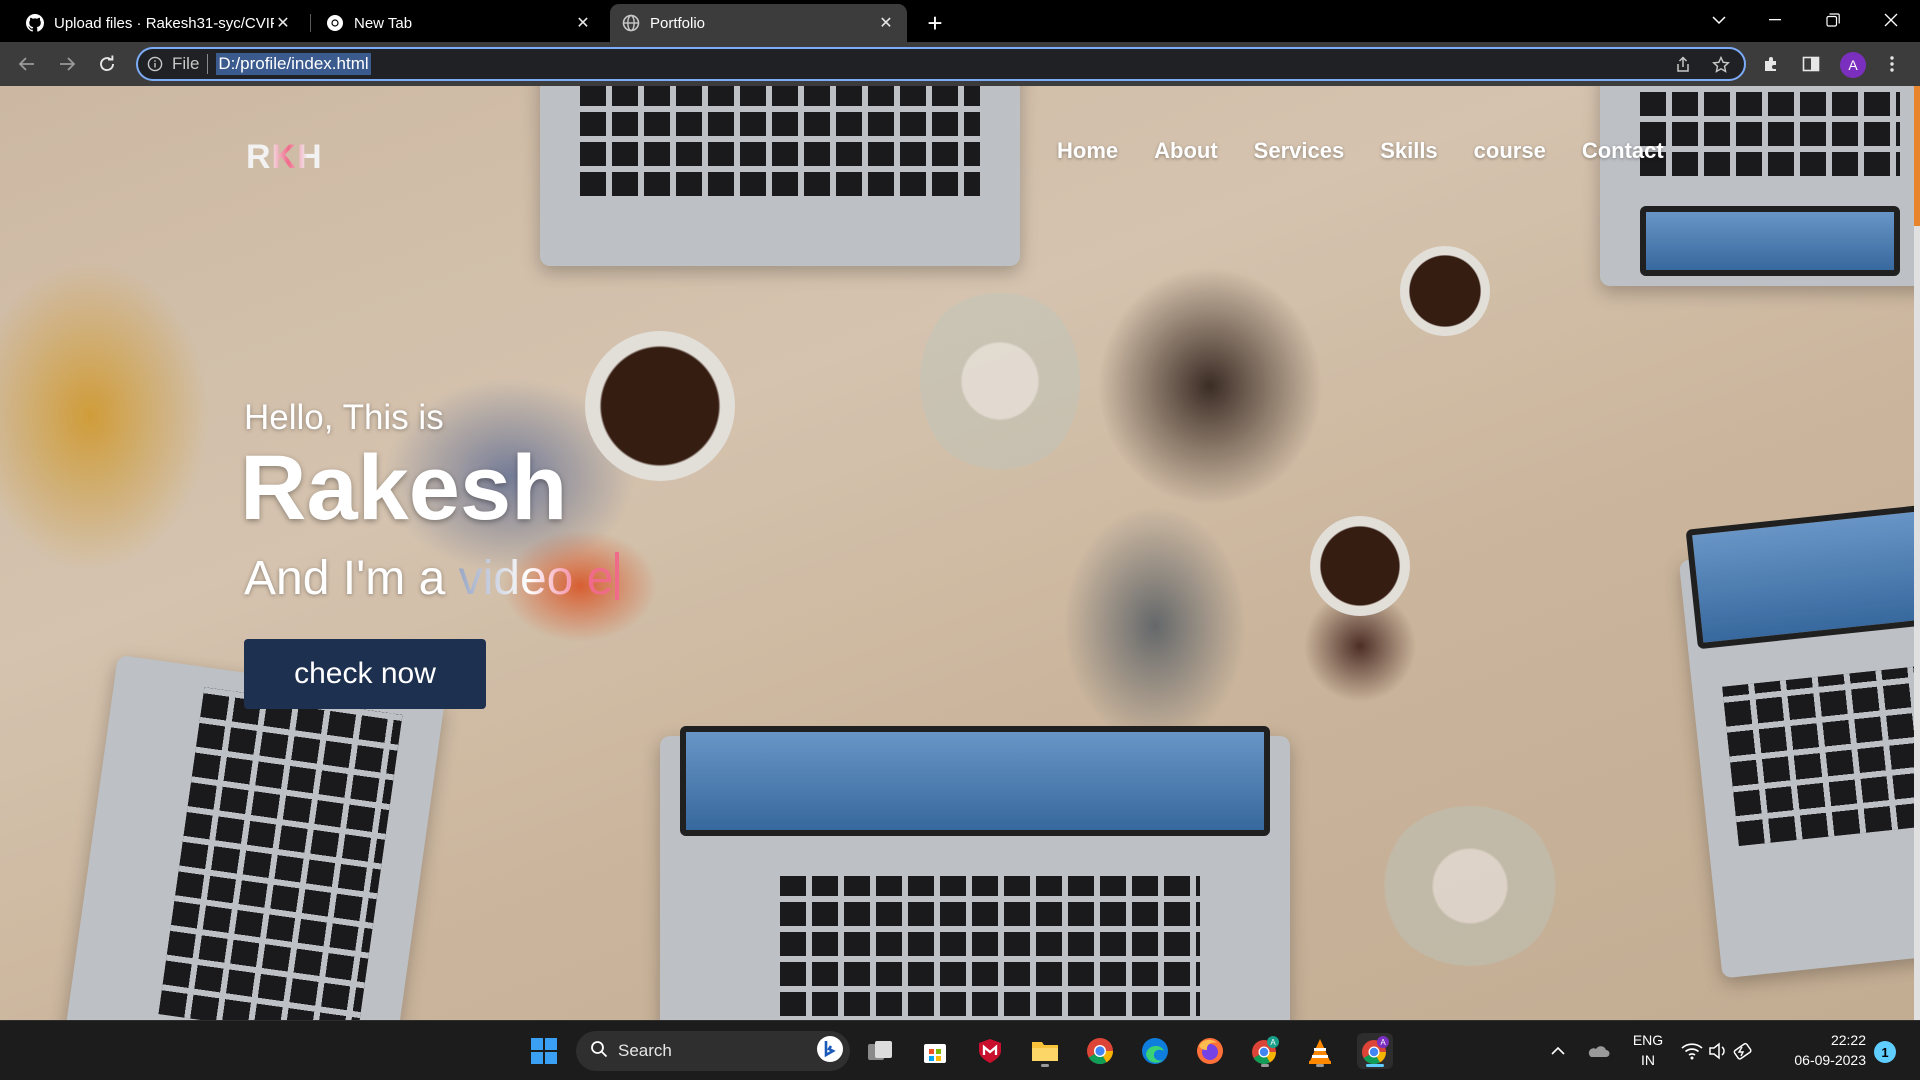 The image size is (1920, 1080). Describe the element at coordinates (1885, 1052) in the screenshot. I see `notification-badge: 1` at that location.